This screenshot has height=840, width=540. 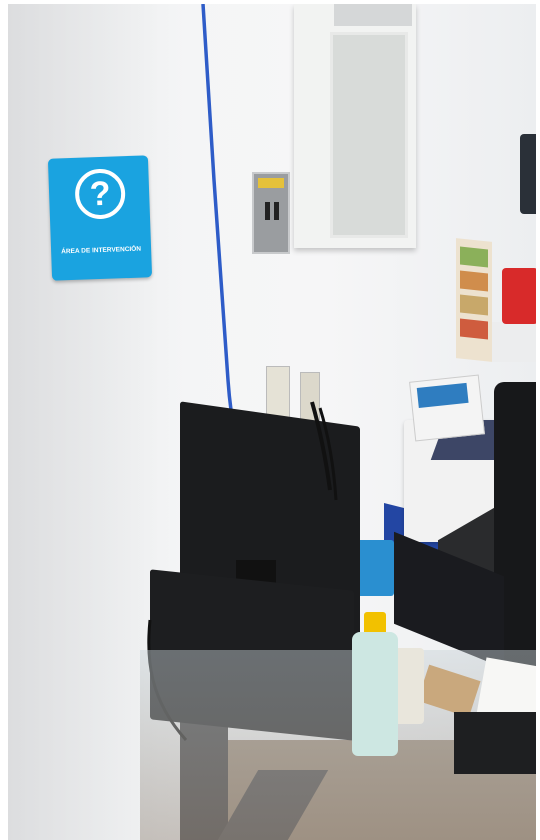 I want to click on glass-jar, so click(x=409, y=686).